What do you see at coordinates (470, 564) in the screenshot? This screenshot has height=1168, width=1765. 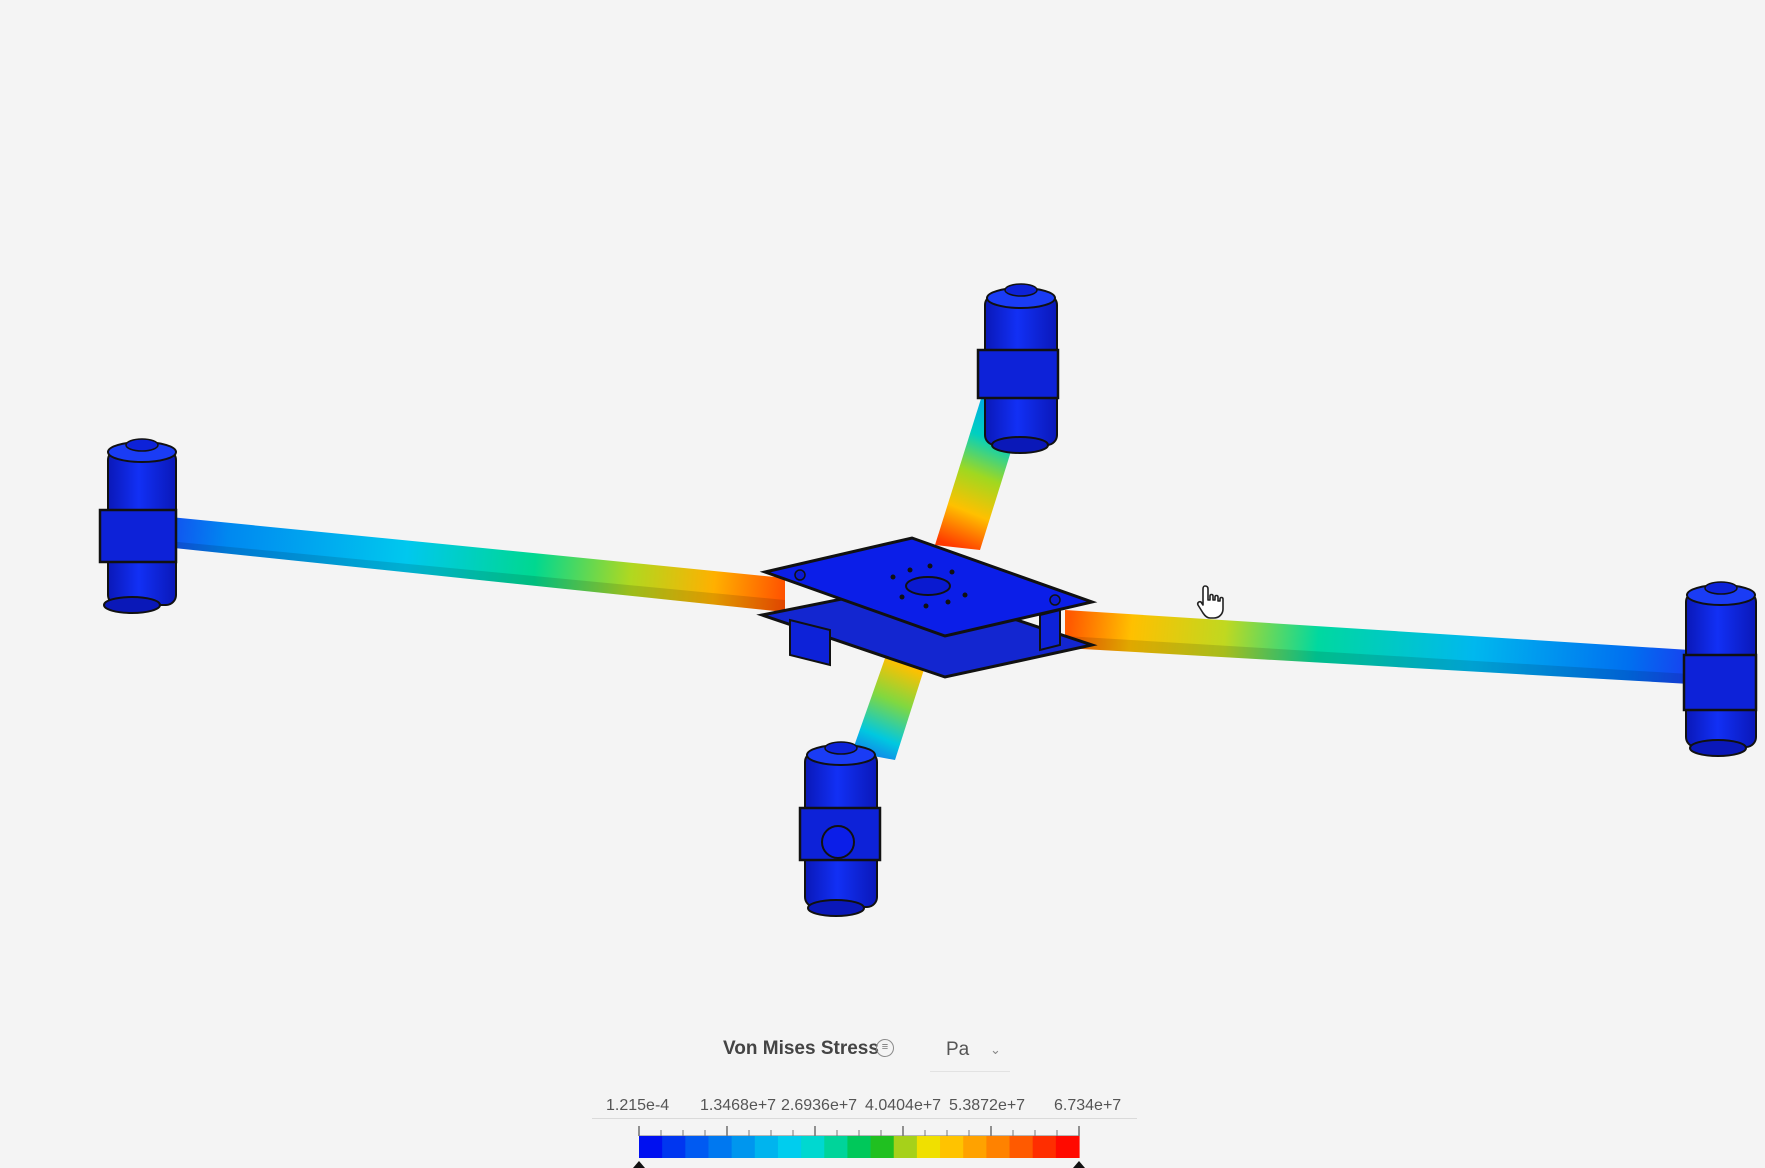 I see `arm-left` at bounding box center [470, 564].